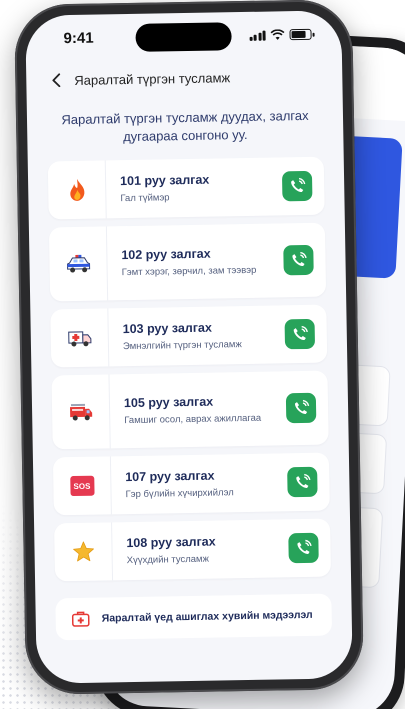 The width and height of the screenshot is (405, 709). Describe the element at coordinates (78, 38) in the screenshot. I see `status-time: 9:41` at that location.